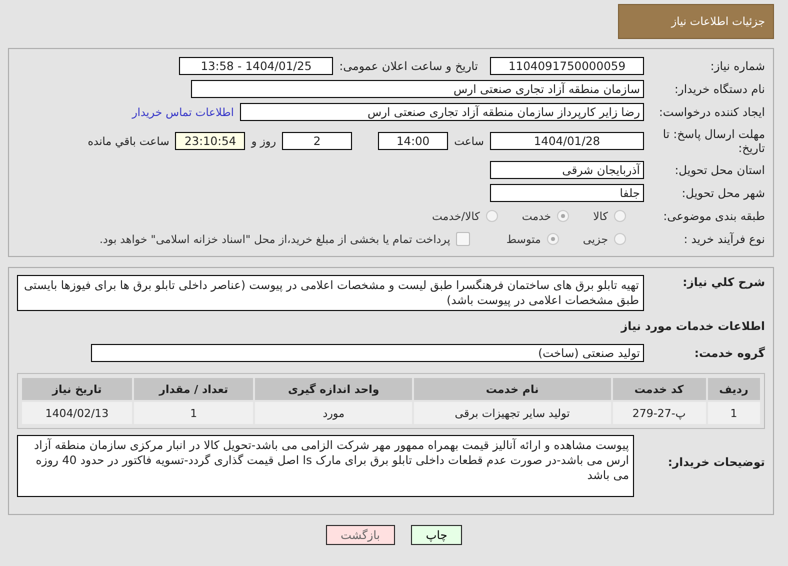 The width and height of the screenshot is (788, 566). I want to click on radio-label: کالا/خدمت, so click(456, 216).